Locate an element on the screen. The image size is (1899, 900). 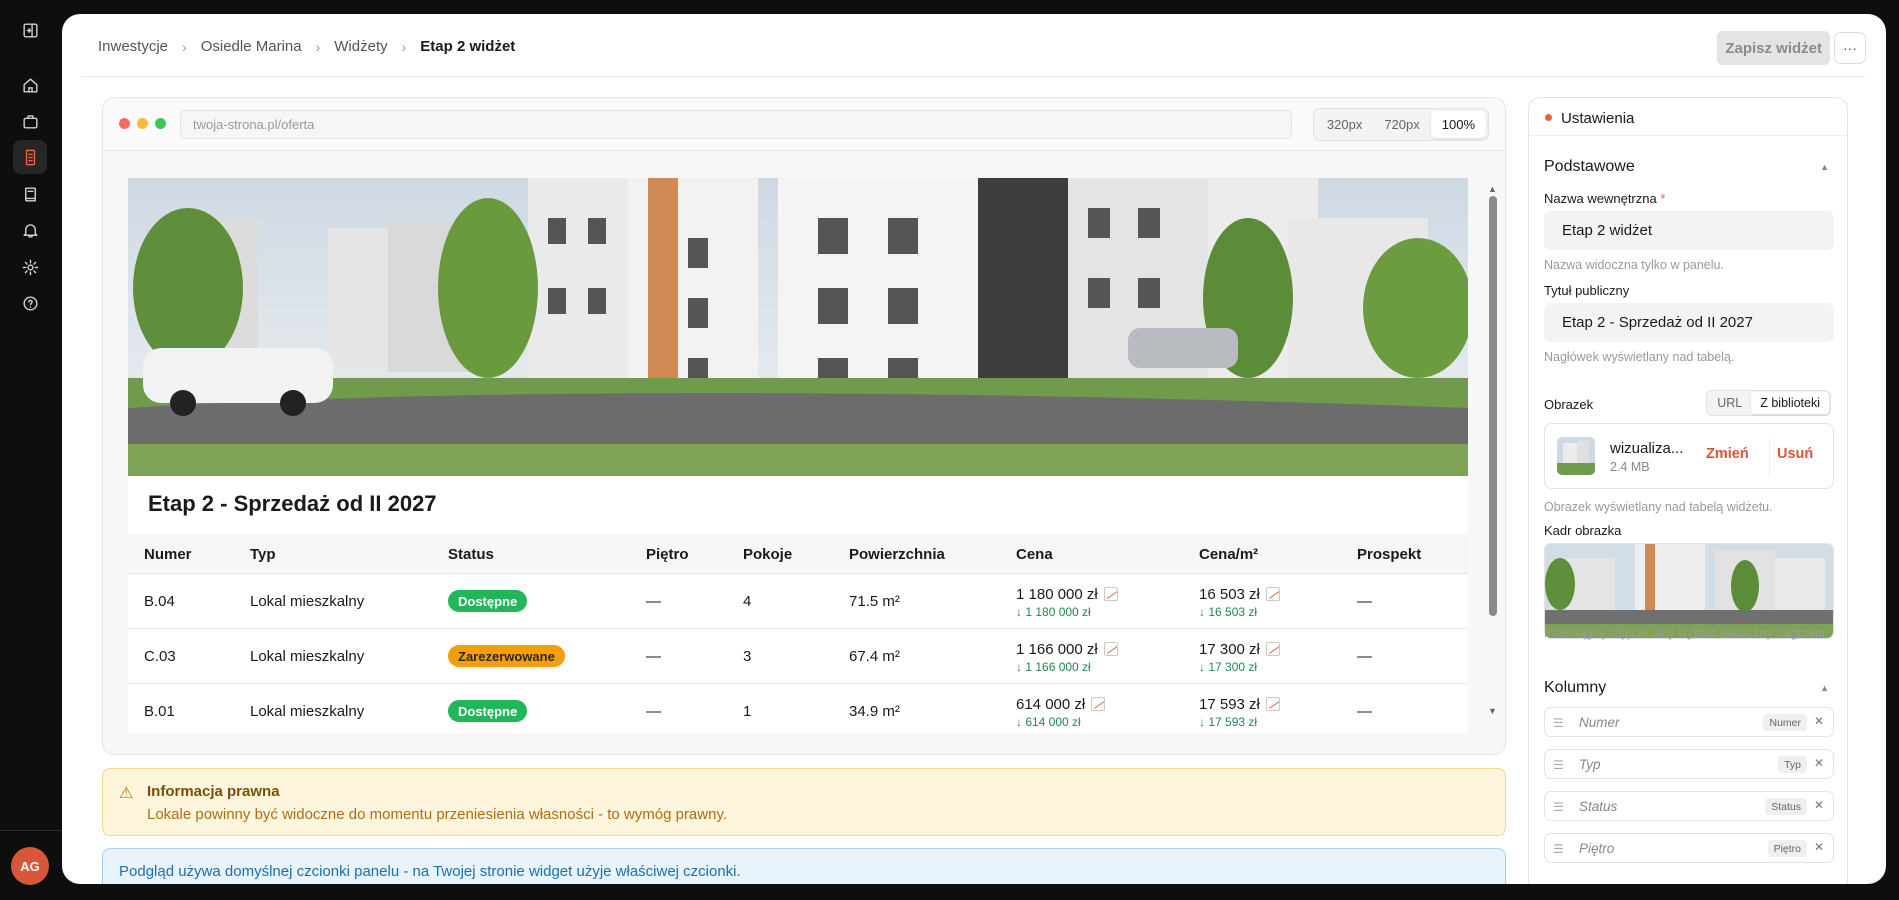
cell-powierzchnia: 67.4 m² is located at coordinates (874, 656).